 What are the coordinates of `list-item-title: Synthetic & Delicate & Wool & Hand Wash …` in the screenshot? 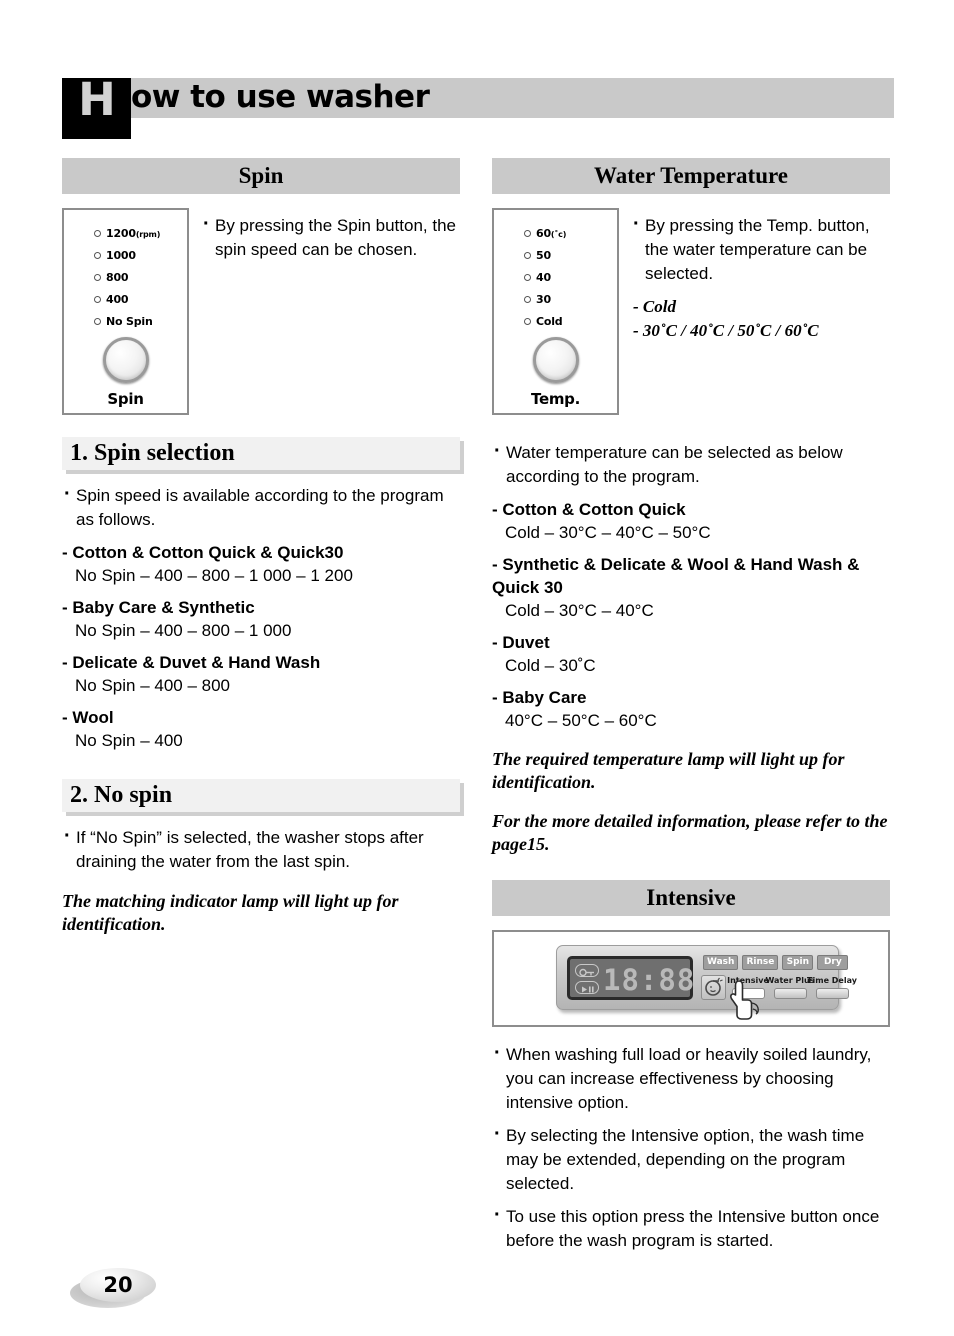 It's located at (691, 576).